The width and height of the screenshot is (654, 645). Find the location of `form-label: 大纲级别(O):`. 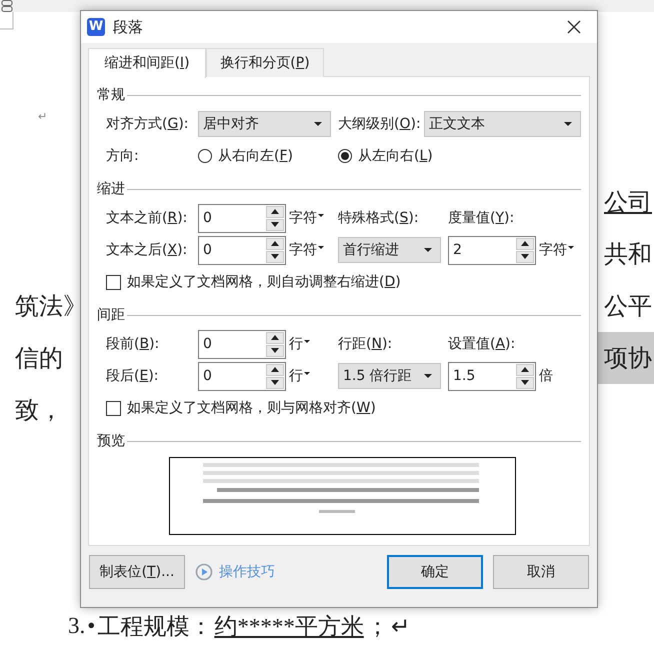

form-label: 大纲级别(O): is located at coordinates (380, 124).